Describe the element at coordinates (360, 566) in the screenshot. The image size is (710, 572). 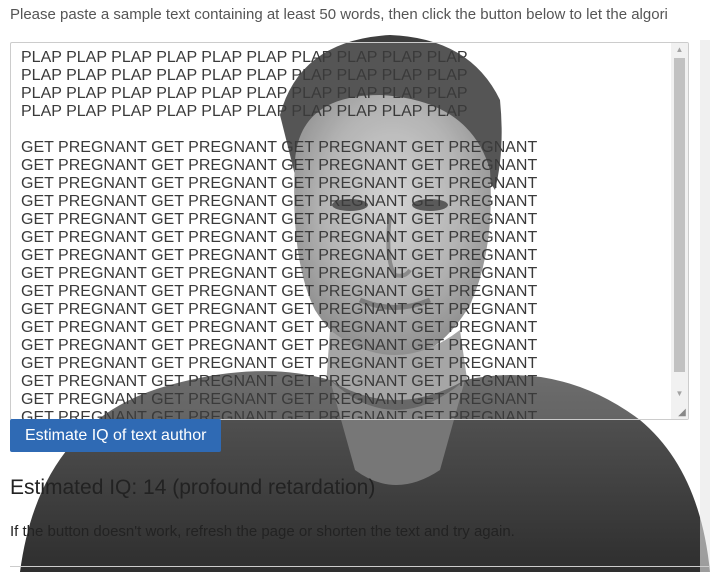
I see `divider` at that location.